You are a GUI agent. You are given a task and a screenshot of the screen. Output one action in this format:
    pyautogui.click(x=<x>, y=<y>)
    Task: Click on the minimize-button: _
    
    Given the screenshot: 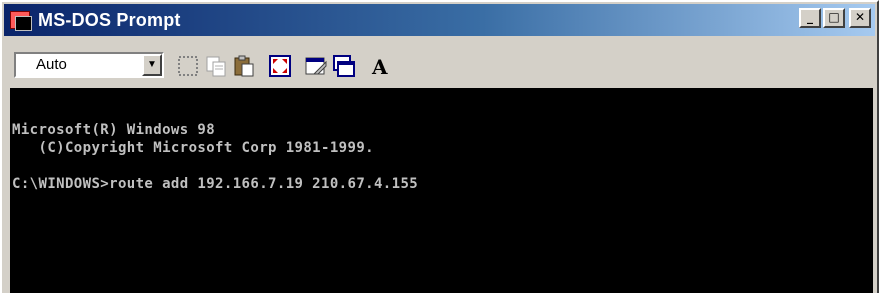 What is the action you would take?
    pyautogui.click(x=810, y=18)
    